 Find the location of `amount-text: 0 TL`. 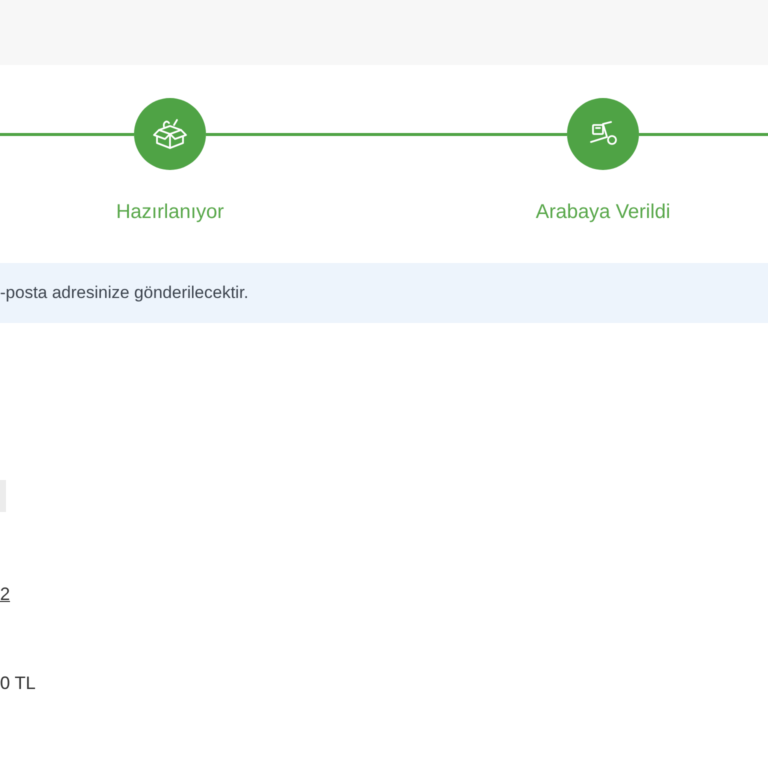

amount-text: 0 TL is located at coordinates (18, 683).